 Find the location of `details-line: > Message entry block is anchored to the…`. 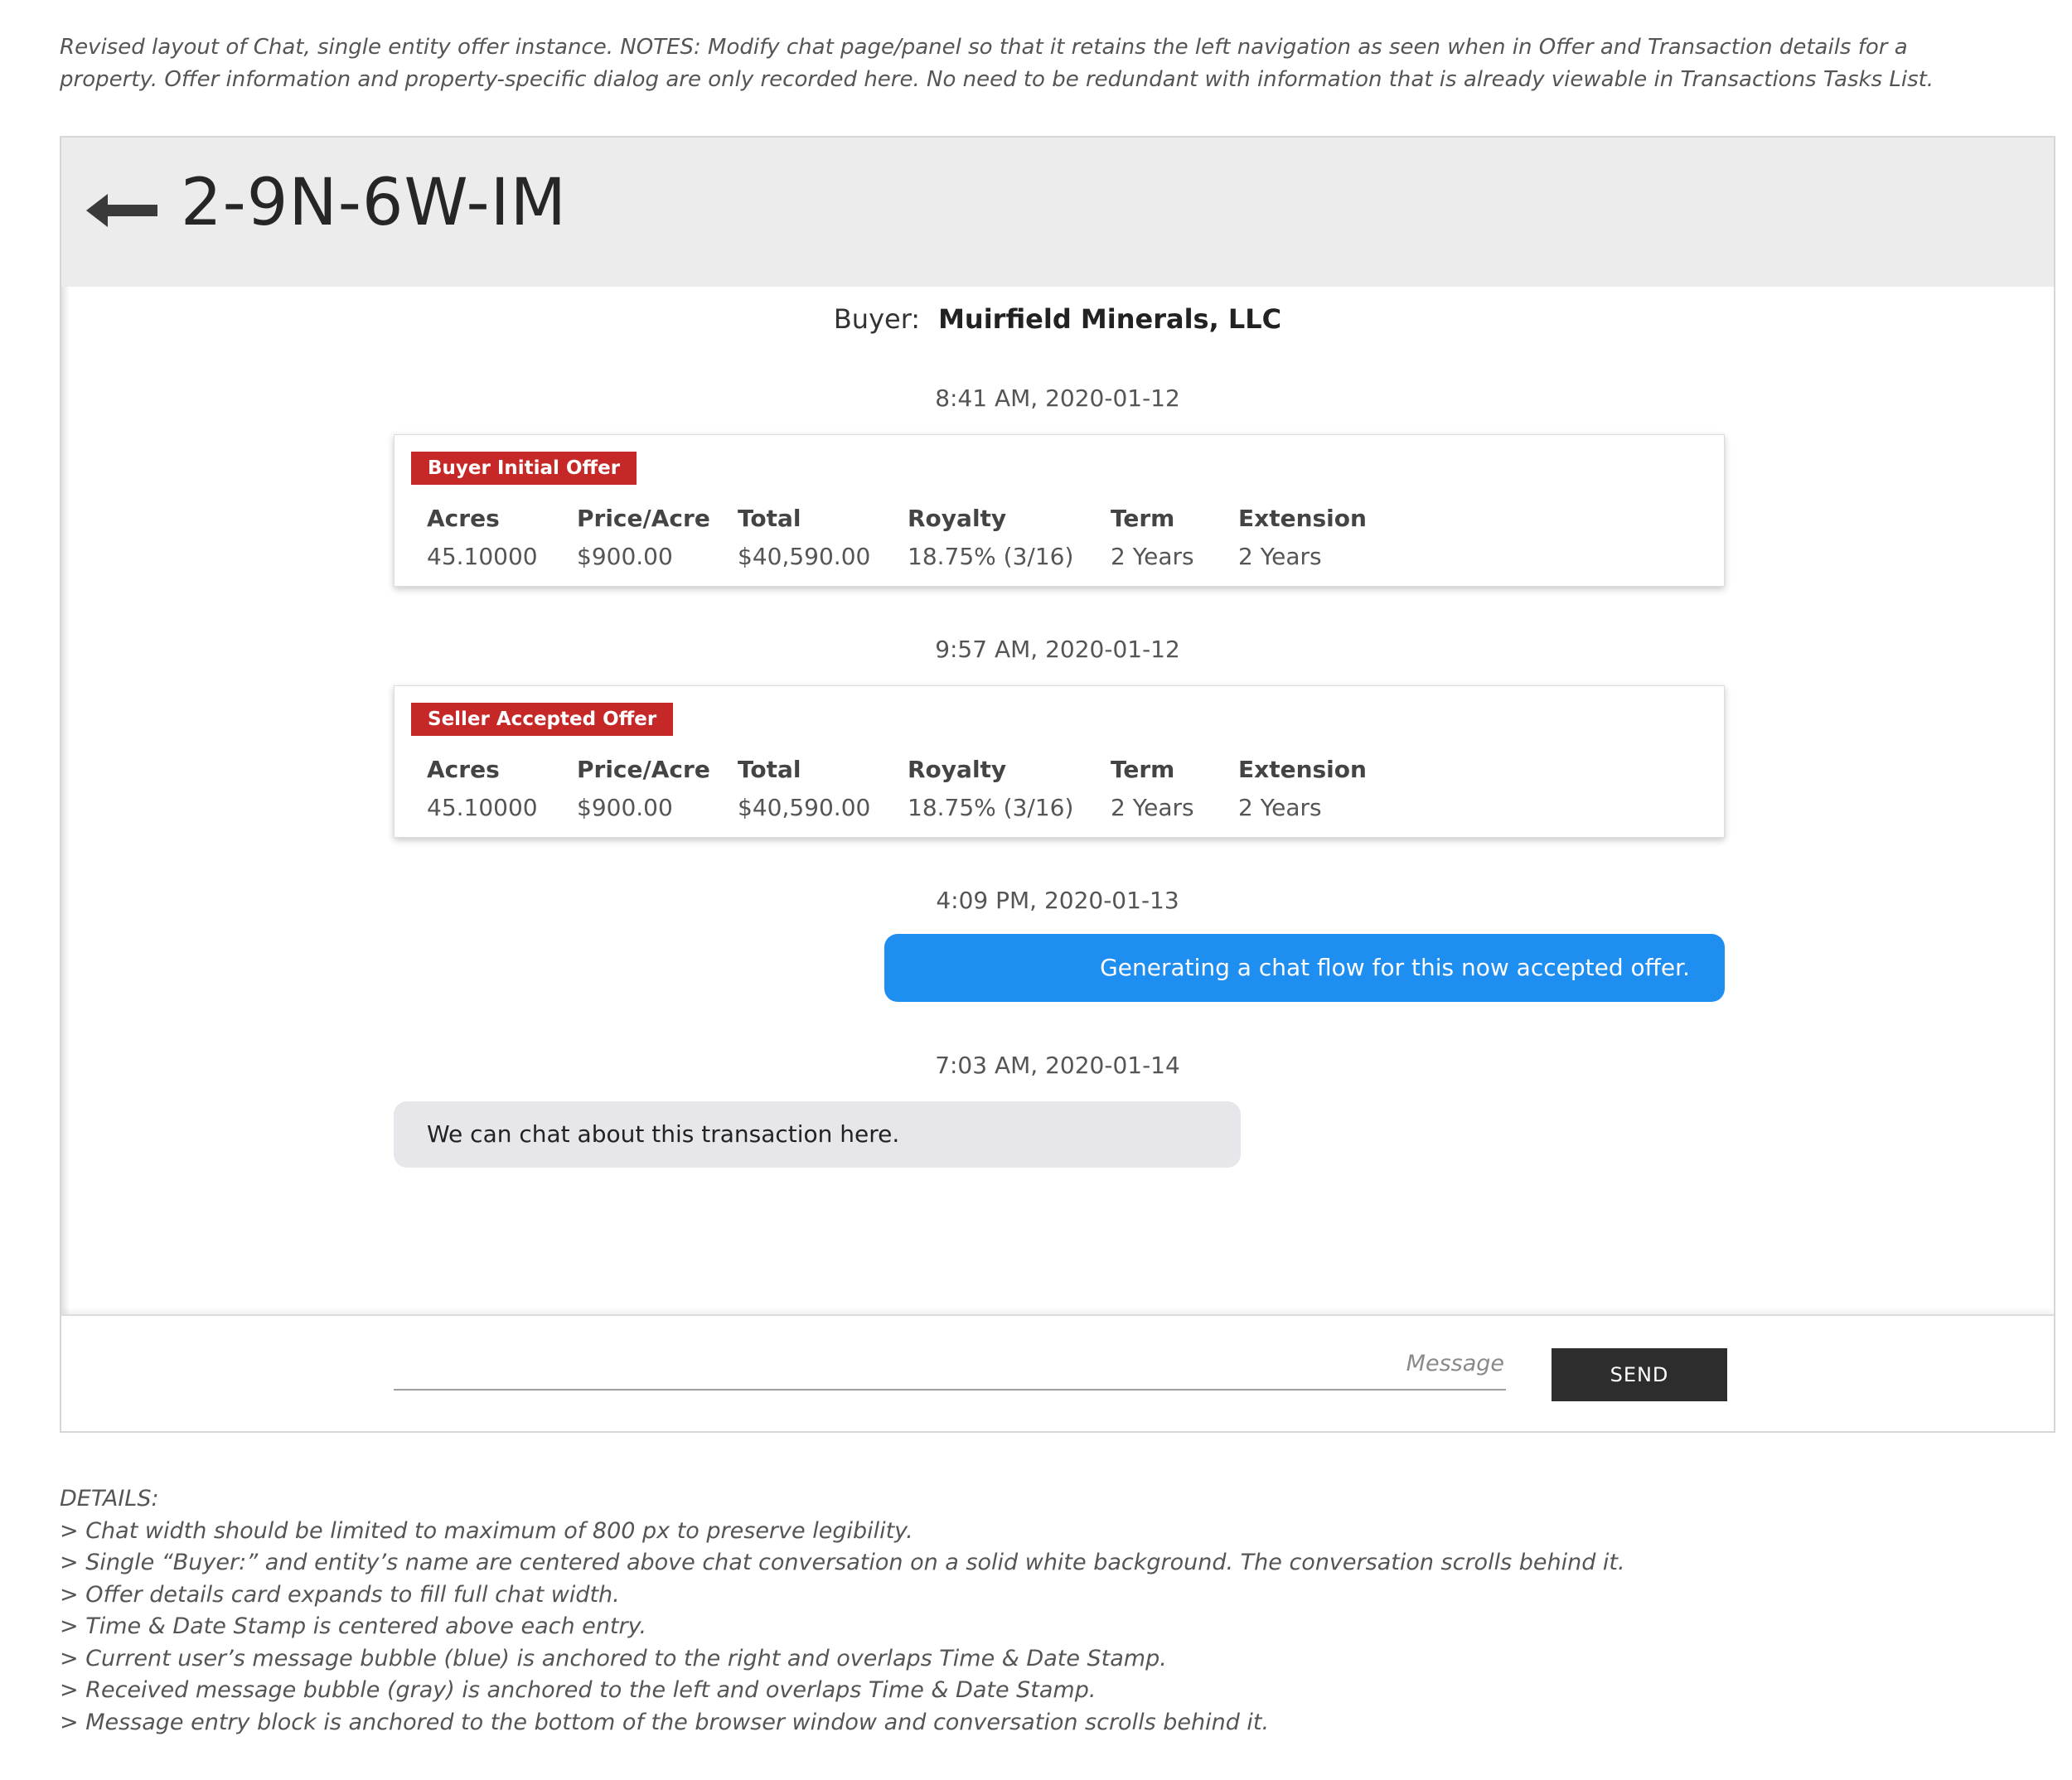

details-line: > Message entry block is anchored to the… is located at coordinates (665, 1722).